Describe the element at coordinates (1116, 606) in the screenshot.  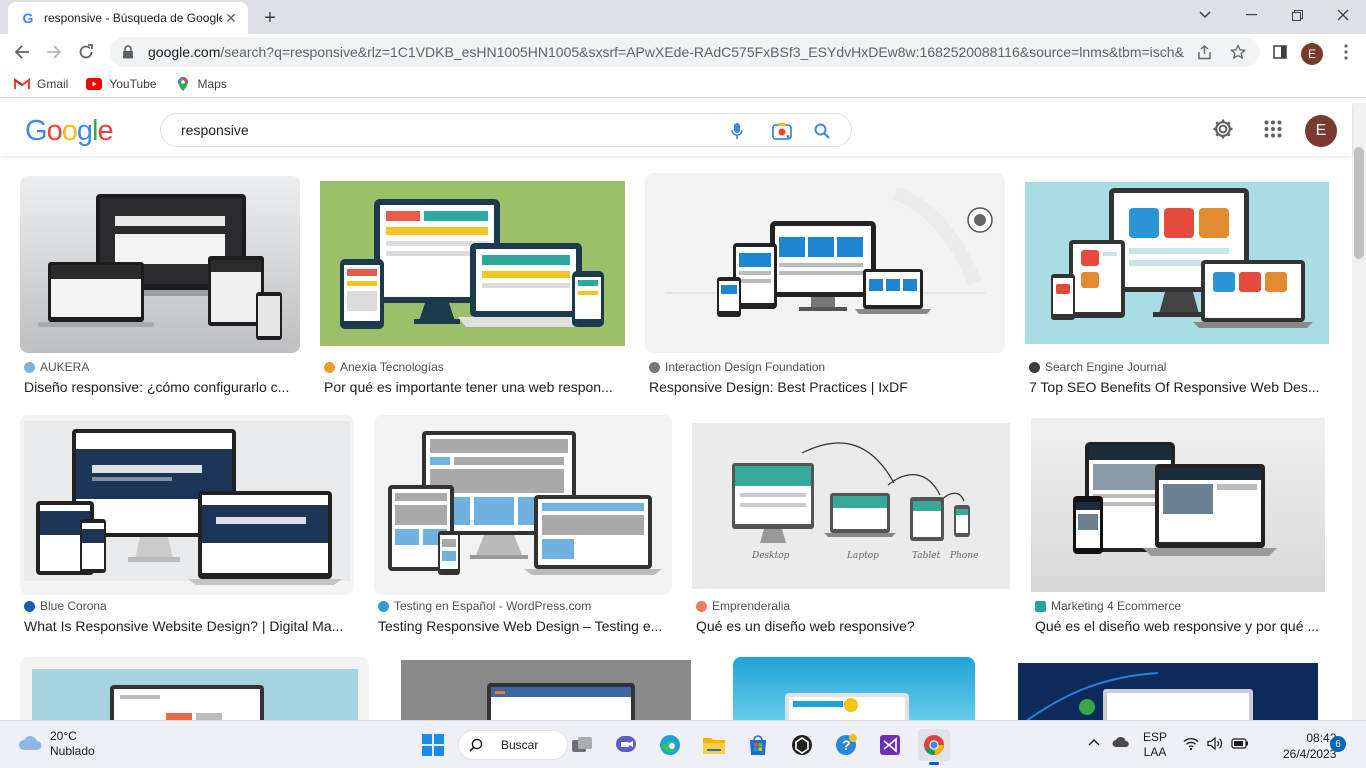
I see `source-name: Marketing 4 Ecommerce` at that location.